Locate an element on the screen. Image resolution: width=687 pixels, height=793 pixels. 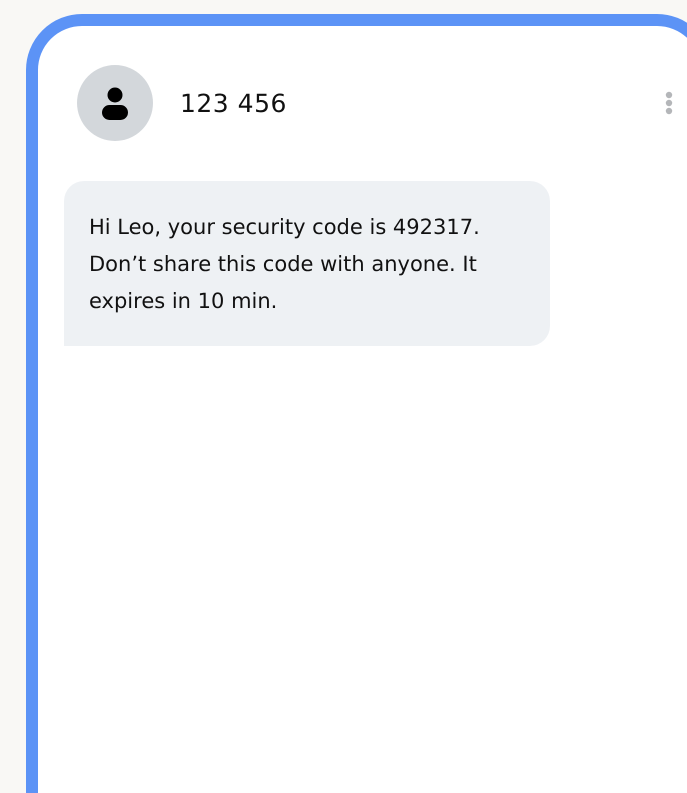
avatar-icon is located at coordinates (115, 103).